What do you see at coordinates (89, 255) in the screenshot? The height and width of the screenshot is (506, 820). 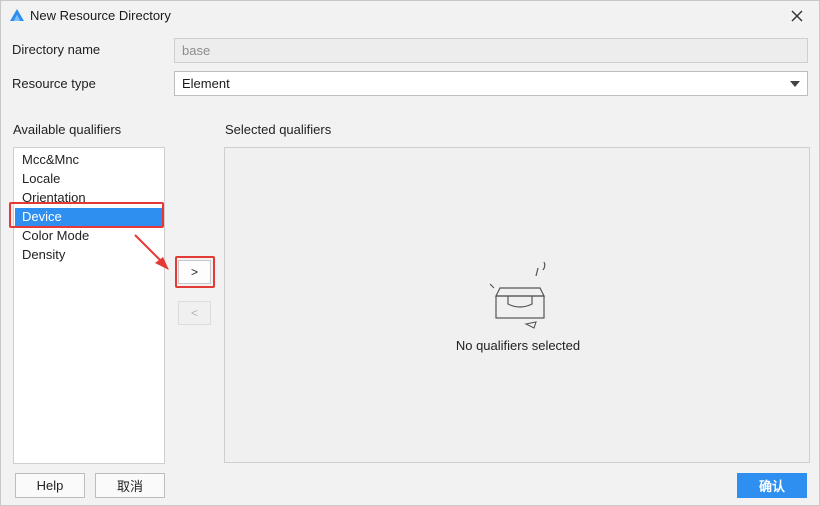 I see `list-item-density: Density` at bounding box center [89, 255].